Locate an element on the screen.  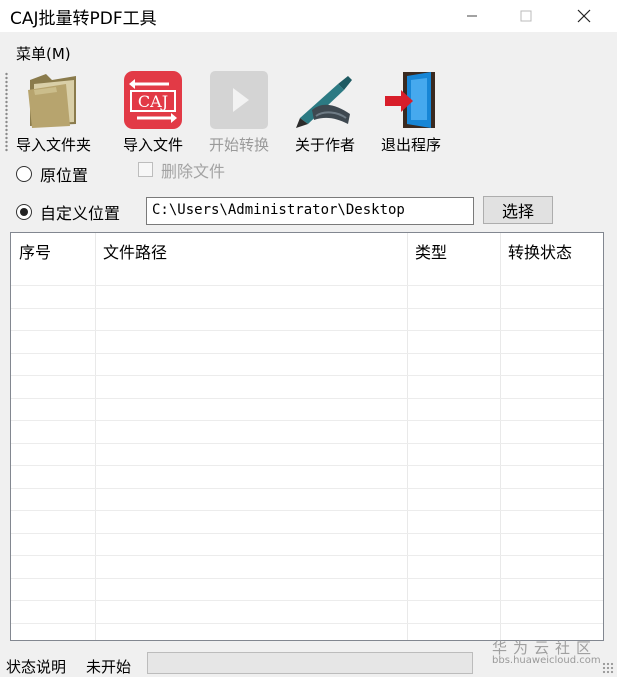
status-value: 未开始 is located at coordinates (109, 667).